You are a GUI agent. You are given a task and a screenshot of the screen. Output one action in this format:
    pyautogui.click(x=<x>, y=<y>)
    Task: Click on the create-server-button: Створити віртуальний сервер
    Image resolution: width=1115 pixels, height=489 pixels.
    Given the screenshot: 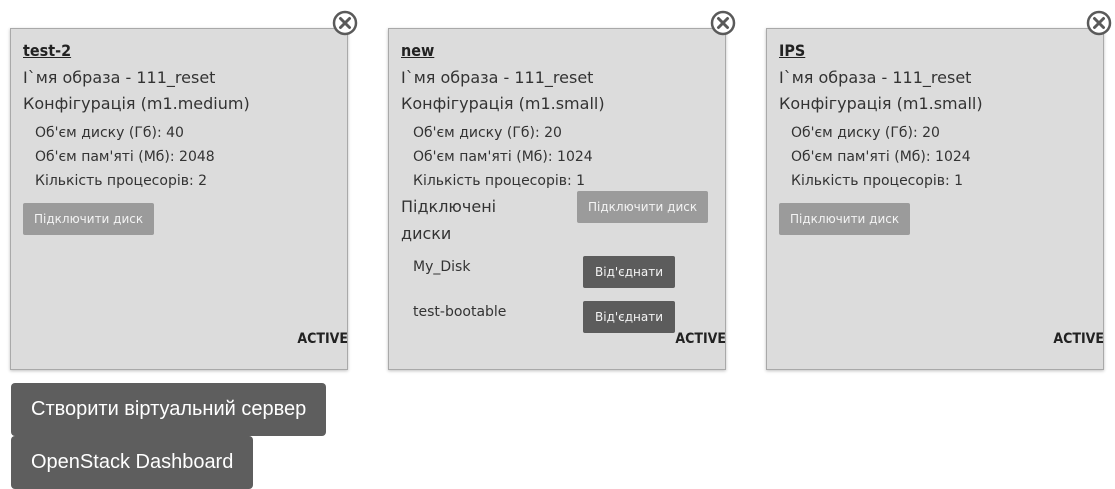 What is the action you would take?
    pyautogui.click(x=169, y=409)
    